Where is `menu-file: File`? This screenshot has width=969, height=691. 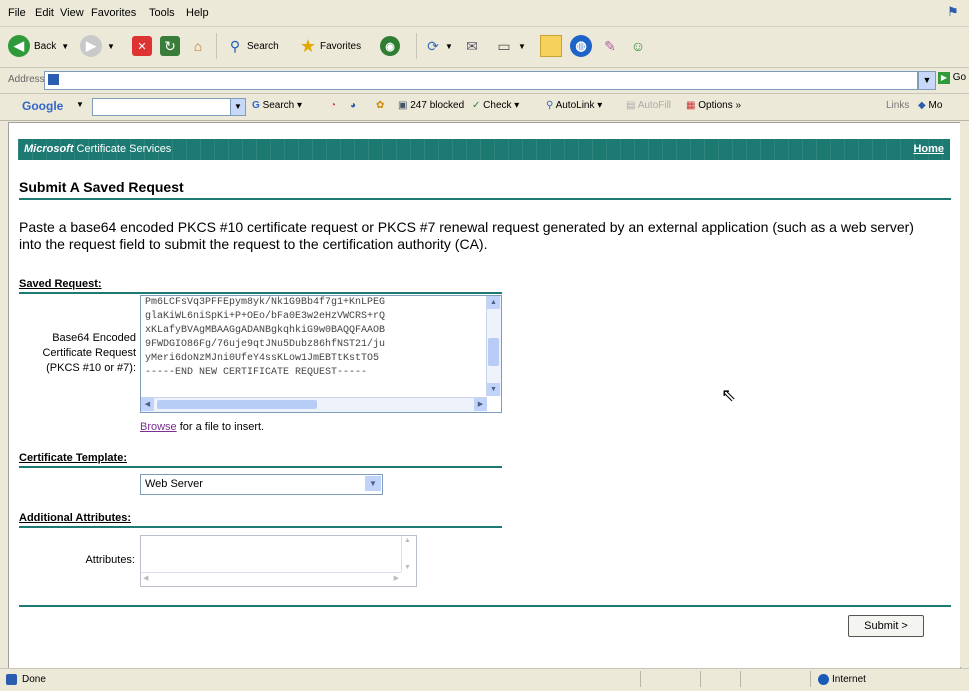
menu-file: File is located at coordinates (17, 13).